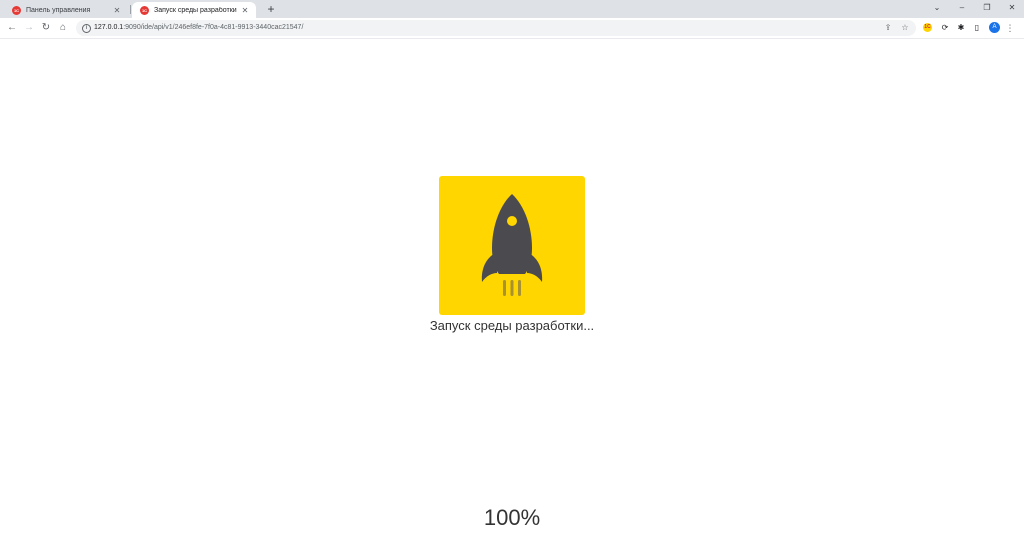 The image size is (1024, 554). Describe the element at coordinates (29, 28) in the screenshot. I see `forward-icon: →` at that location.